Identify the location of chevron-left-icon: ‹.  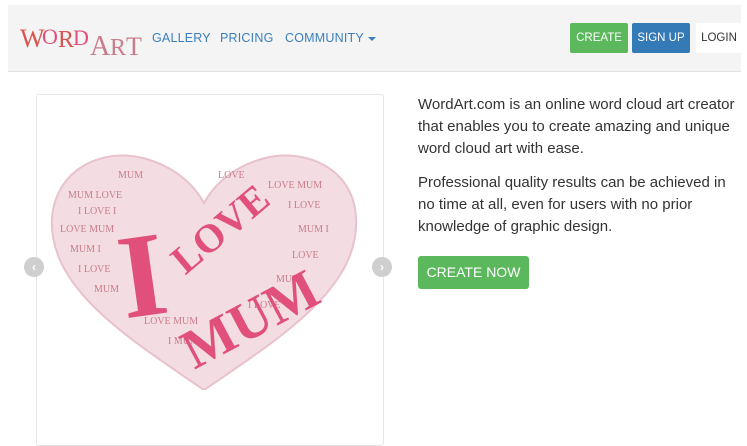
(34, 267).